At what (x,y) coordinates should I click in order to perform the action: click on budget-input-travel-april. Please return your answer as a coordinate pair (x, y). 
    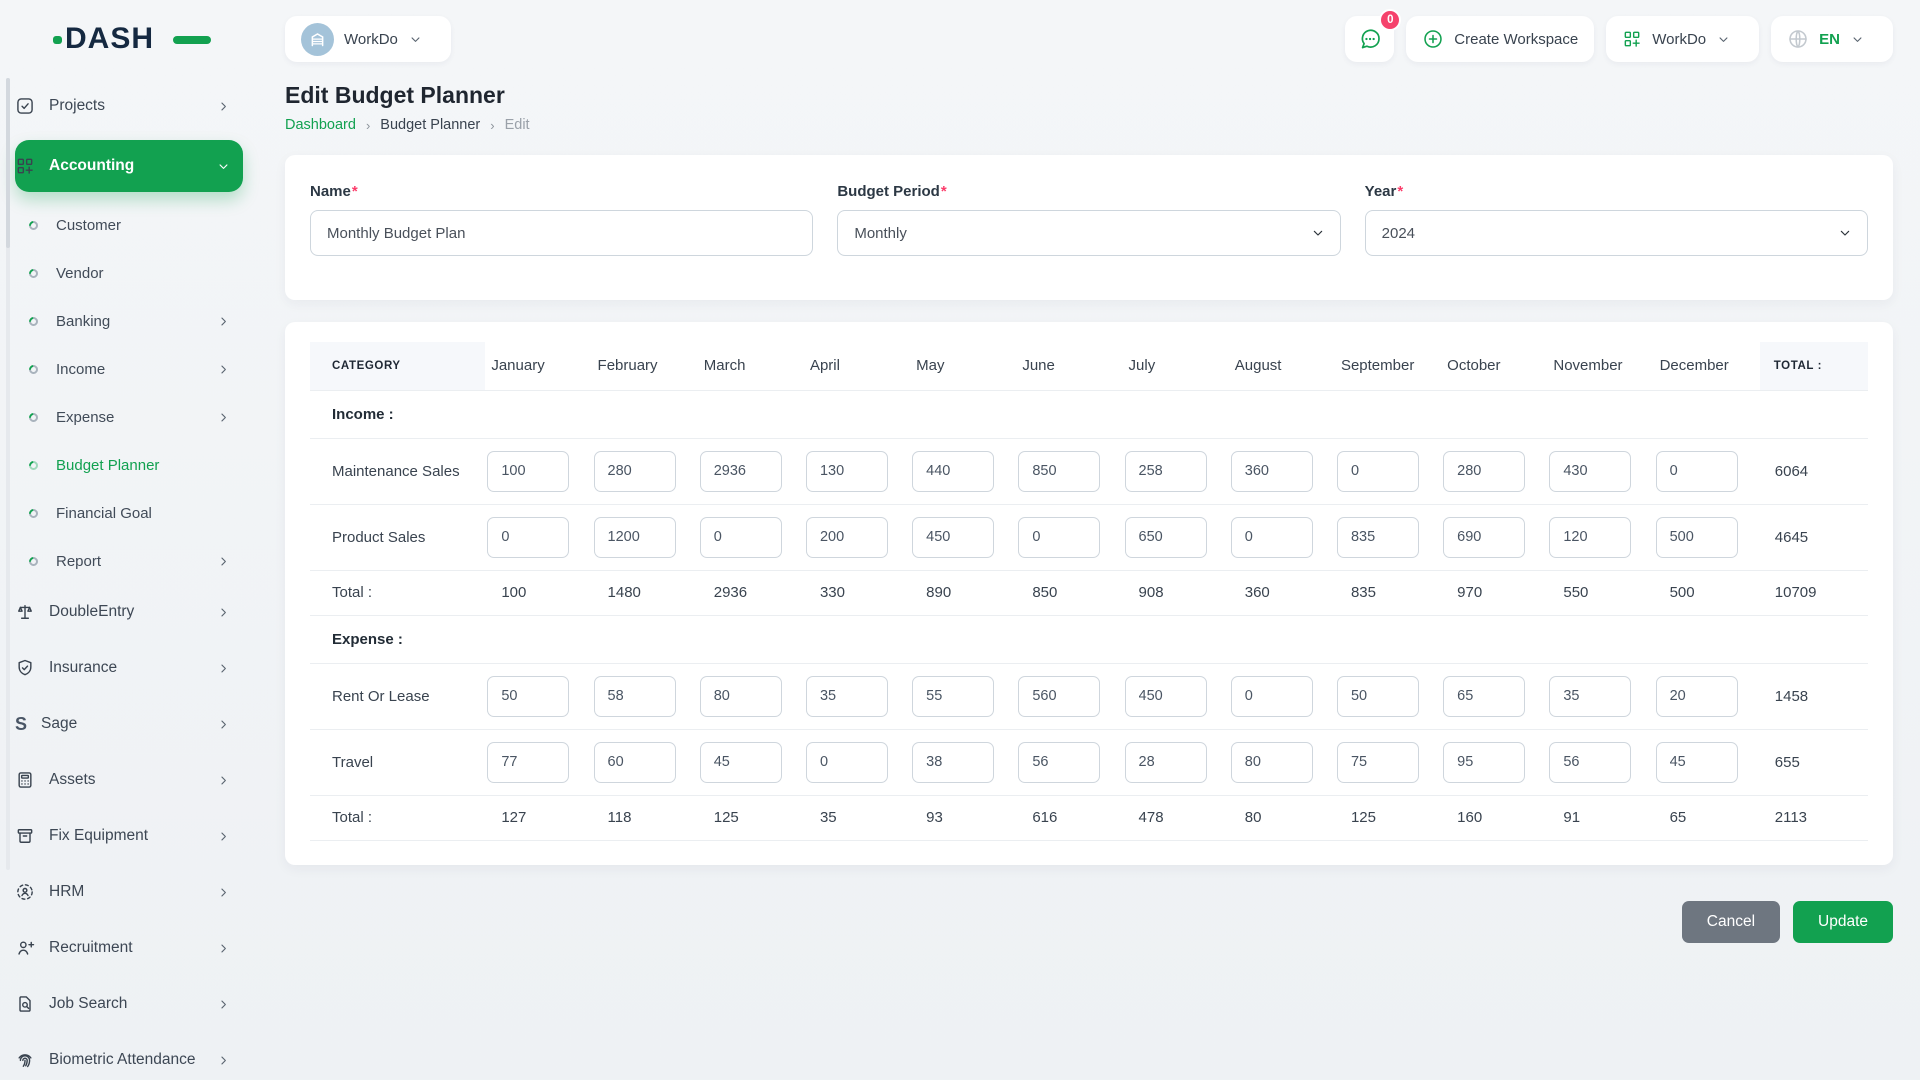
    Looking at the image, I should click on (846, 762).